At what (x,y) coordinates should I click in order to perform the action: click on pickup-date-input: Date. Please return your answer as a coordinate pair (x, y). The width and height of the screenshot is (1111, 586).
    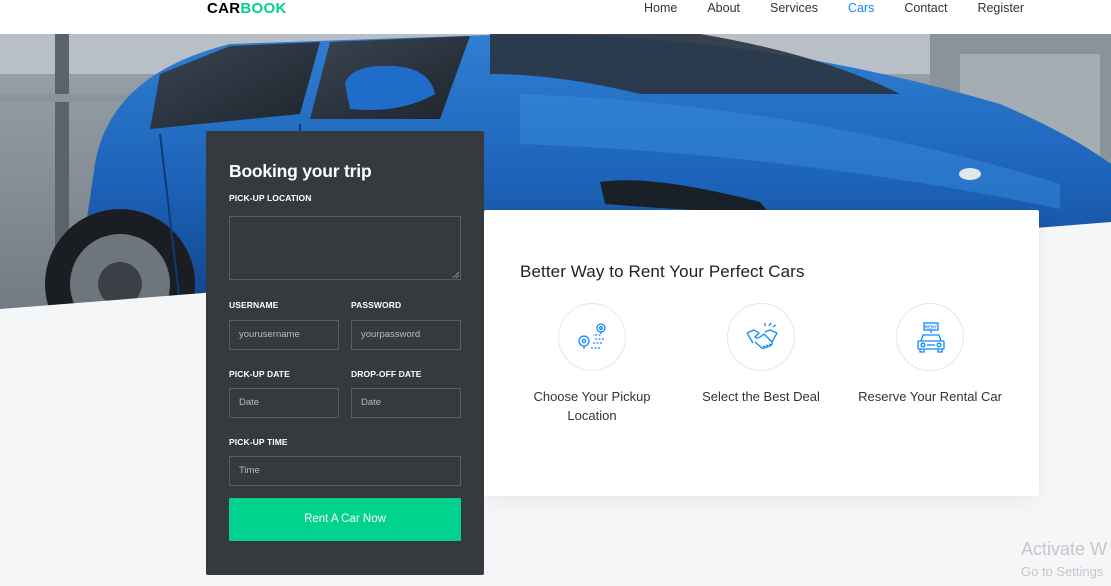
    Looking at the image, I should click on (284, 403).